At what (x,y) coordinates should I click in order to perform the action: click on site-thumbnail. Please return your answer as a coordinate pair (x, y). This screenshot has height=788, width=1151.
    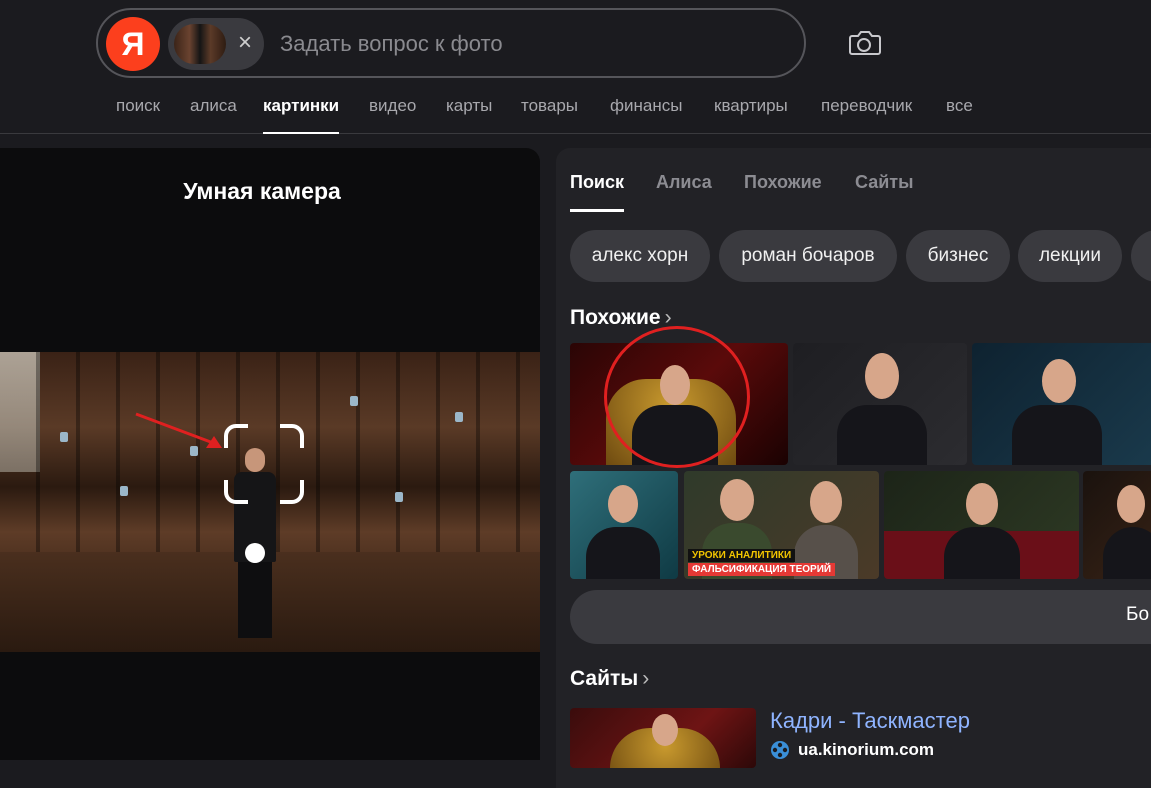
    Looking at the image, I should click on (663, 738).